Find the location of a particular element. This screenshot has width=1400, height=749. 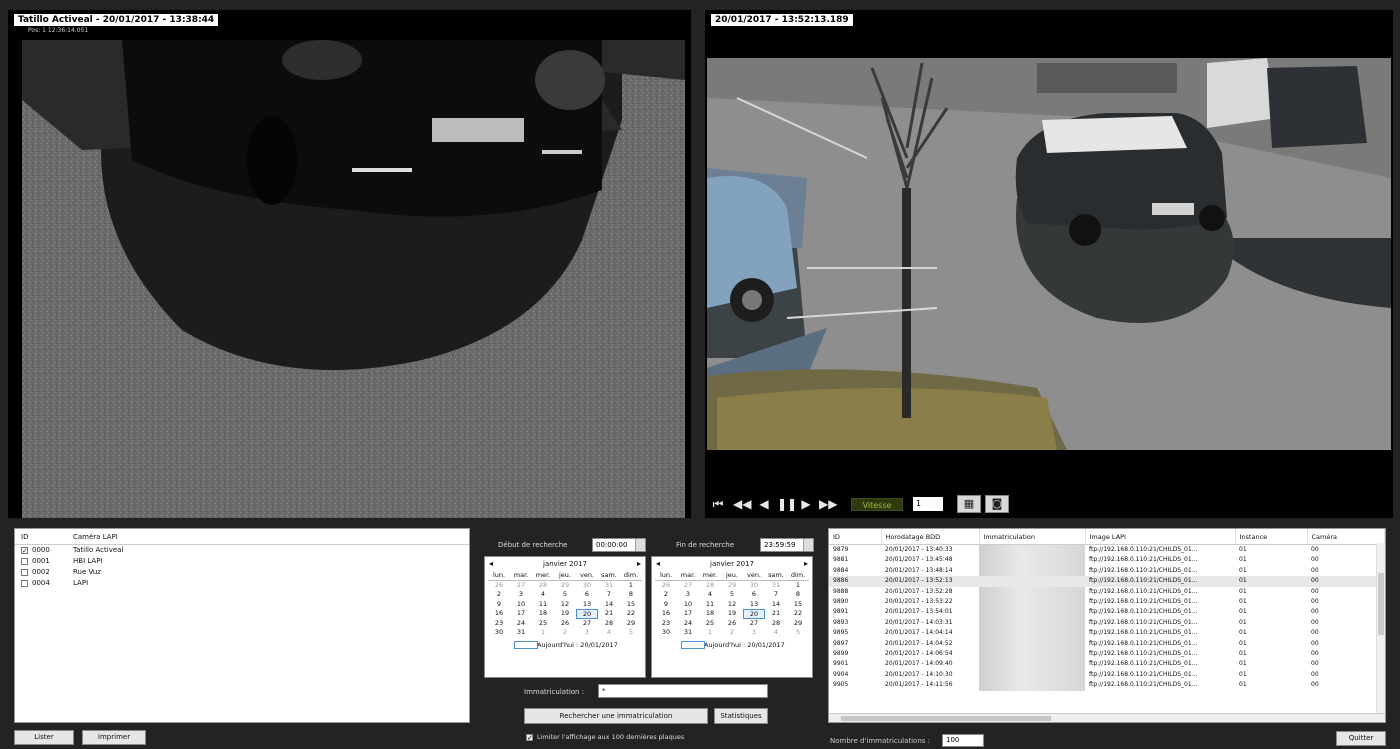

end-time-spinner is located at coordinates (808, 545).